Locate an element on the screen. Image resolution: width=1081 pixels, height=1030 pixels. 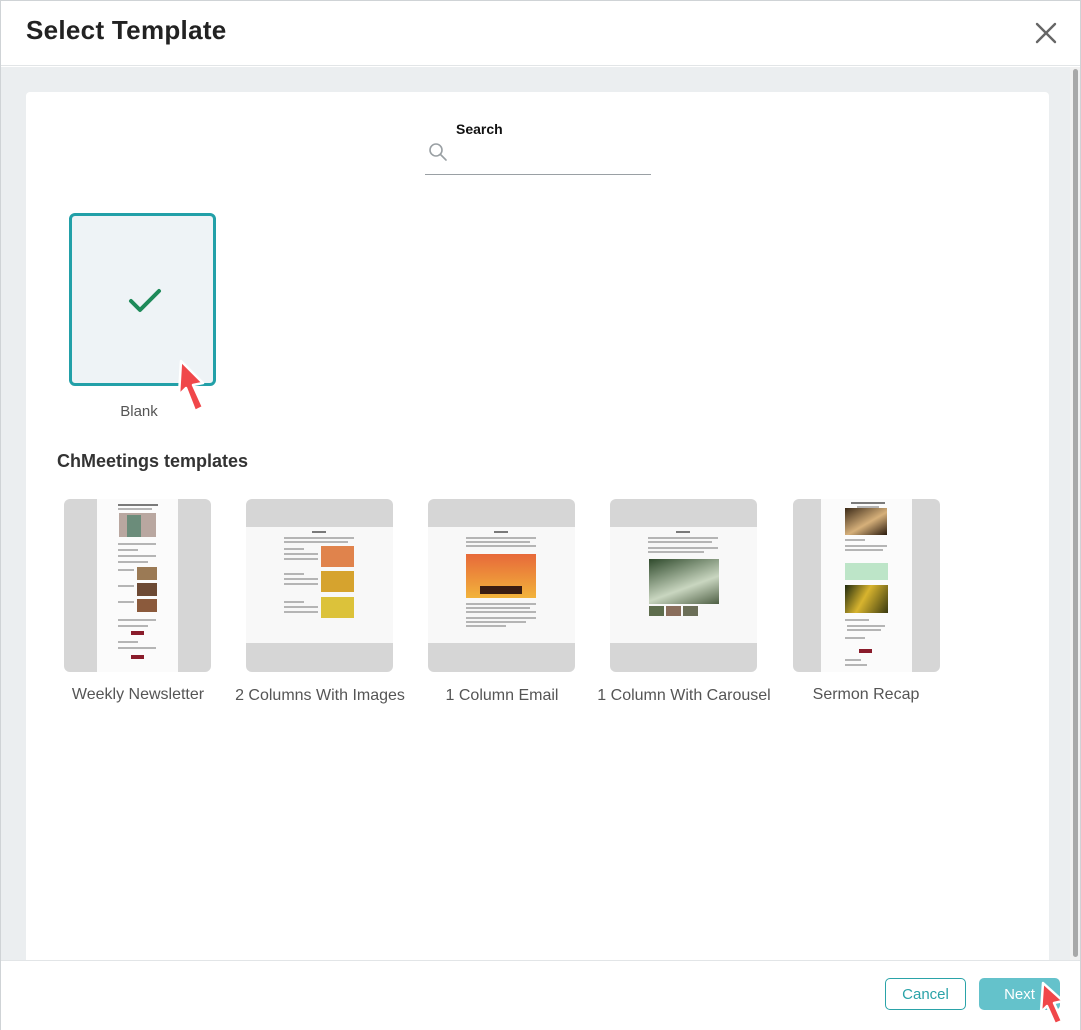
template-thumbnail-2-columns-with-images is located at coordinates (319, 585).